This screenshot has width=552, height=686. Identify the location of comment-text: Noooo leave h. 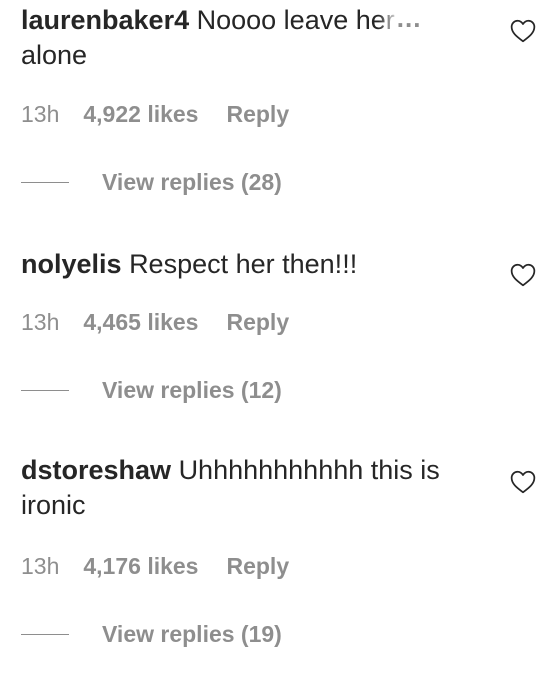
(283, 20).